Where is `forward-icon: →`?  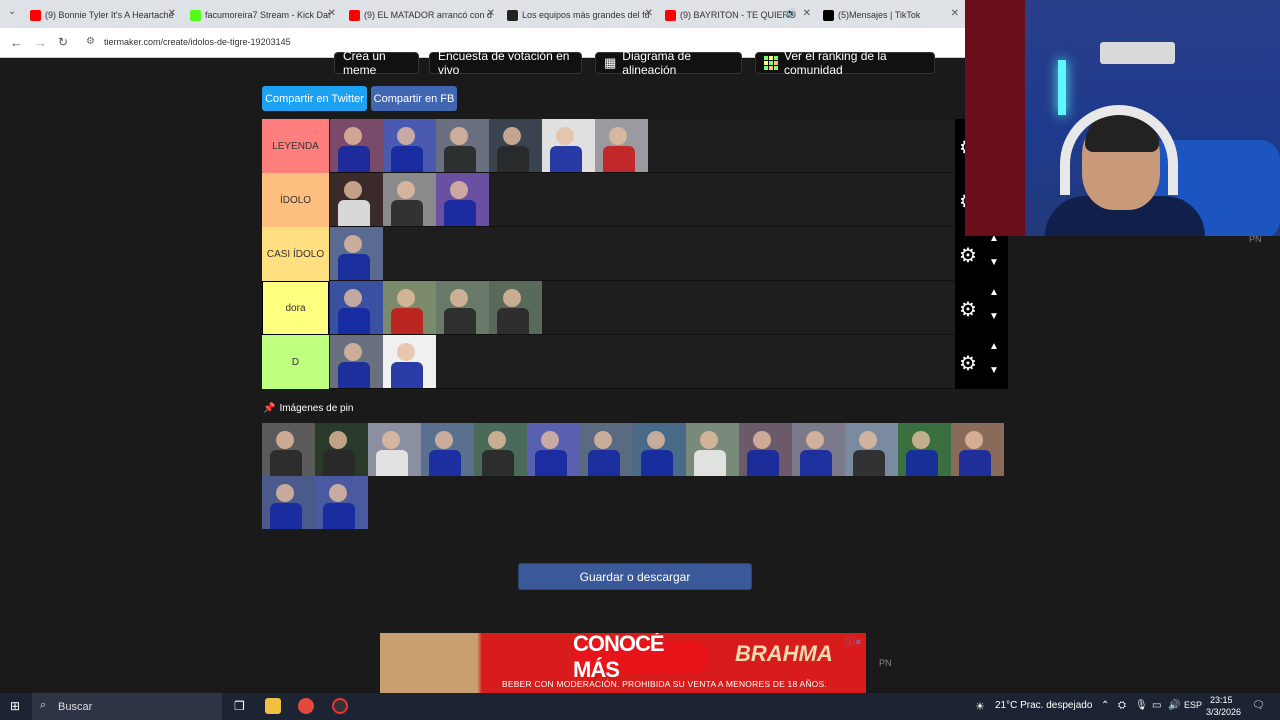
forward-icon: → is located at coordinates (40, 42).